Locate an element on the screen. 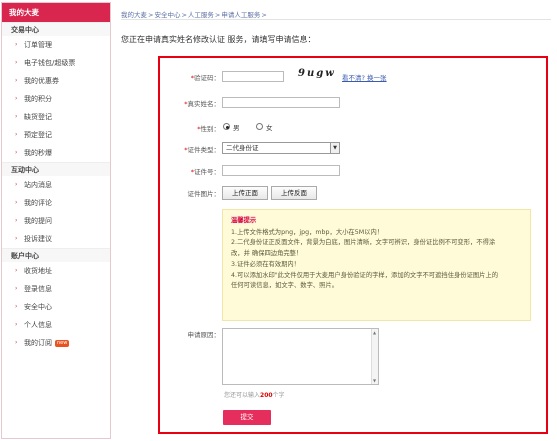 Image resolution: width=557 pixels, height=441 pixels. textarea-scrollbar: ▲ ▼ is located at coordinates (374, 356).